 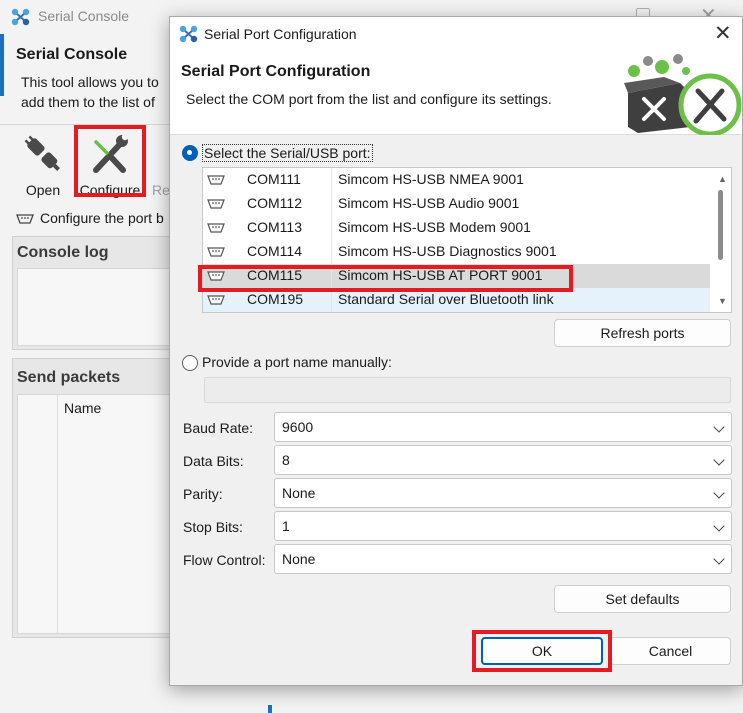 I want to click on baud-rate-label: Baud Rate:, so click(x=218, y=428).